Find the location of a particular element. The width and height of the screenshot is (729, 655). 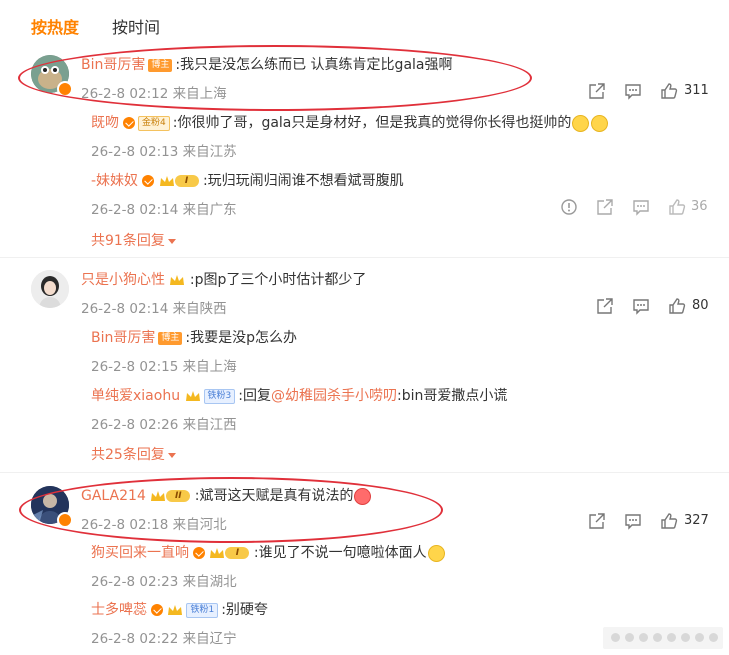

reply-text: :bin哥爱撒点小谎 is located at coordinates (452, 396).